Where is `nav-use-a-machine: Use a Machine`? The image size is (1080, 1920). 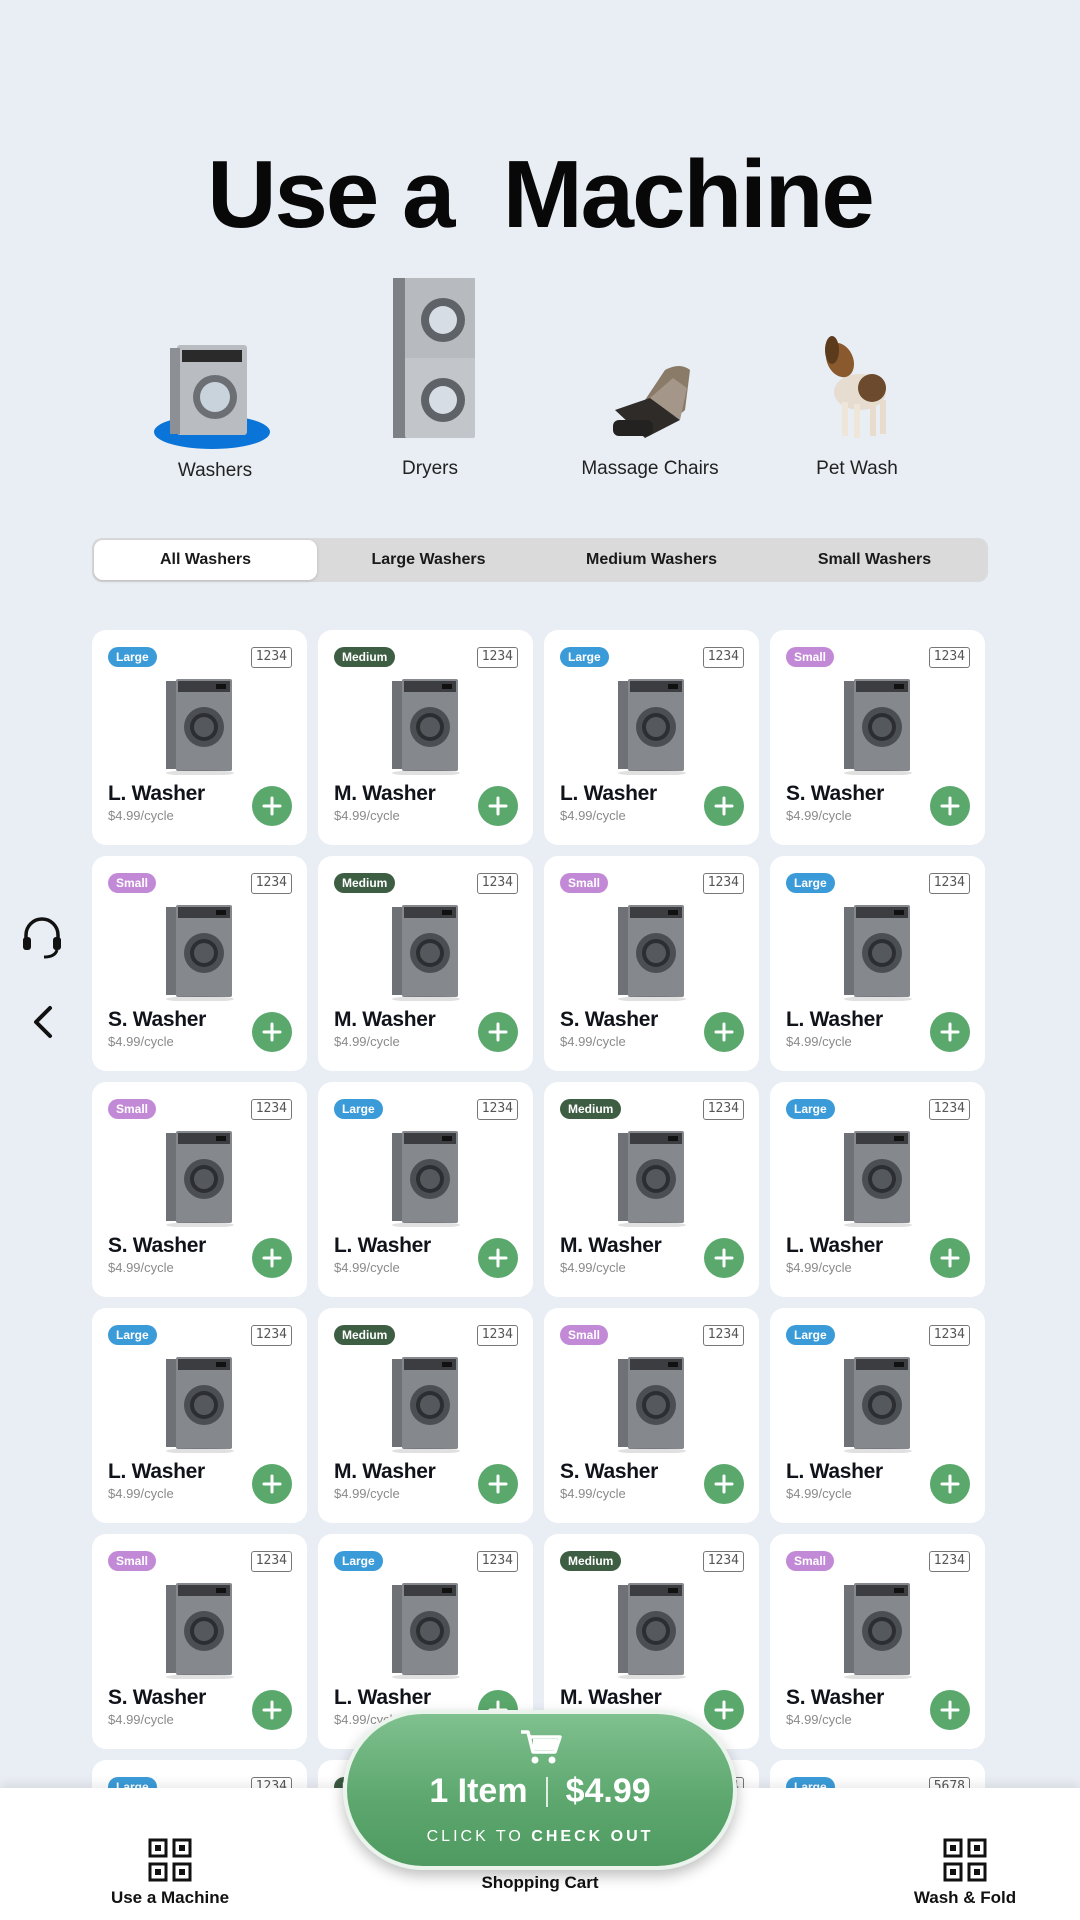
nav-use-a-machine: Use a Machine is located at coordinates (170, 1873).